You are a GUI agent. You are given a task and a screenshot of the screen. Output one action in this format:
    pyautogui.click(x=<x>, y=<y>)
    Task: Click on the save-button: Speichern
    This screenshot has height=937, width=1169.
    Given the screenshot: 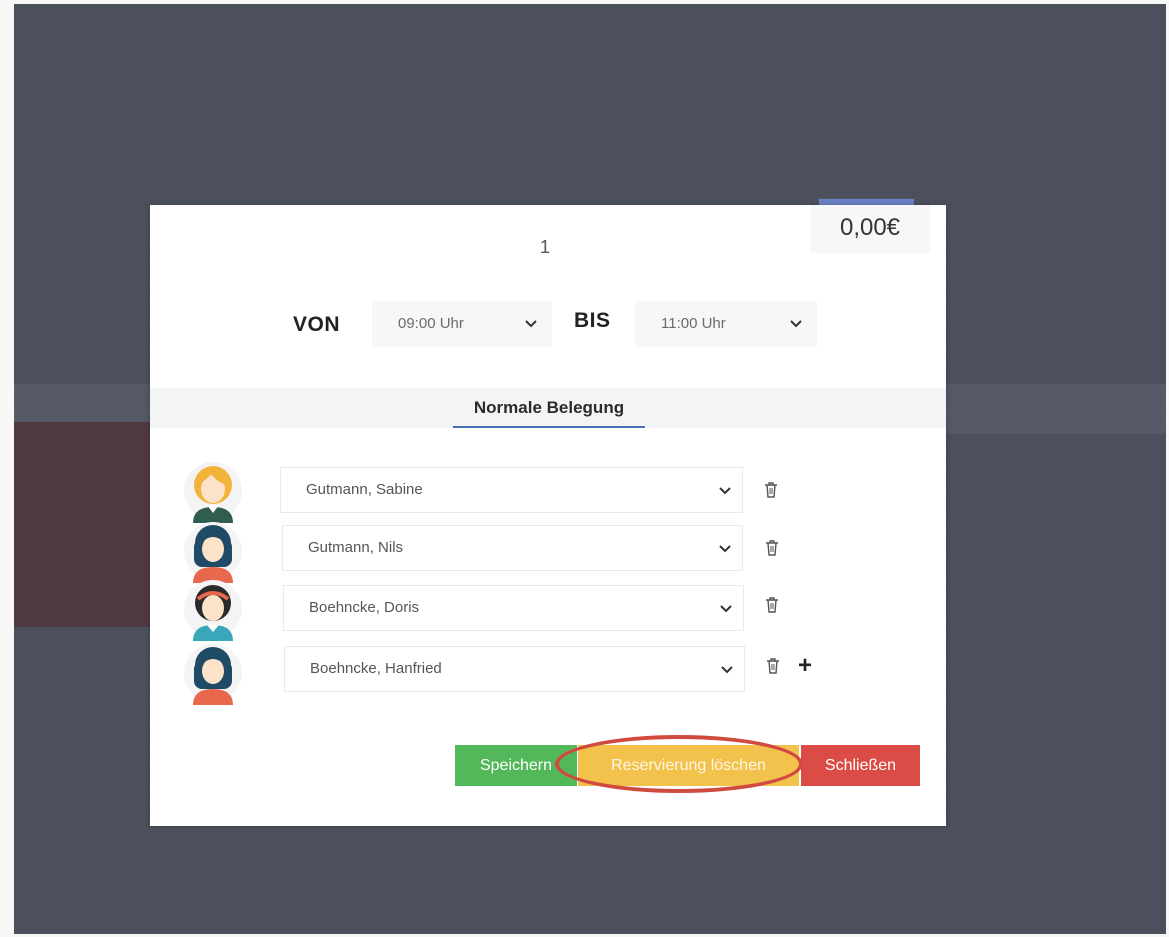 What is the action you would take?
    pyautogui.click(x=516, y=765)
    